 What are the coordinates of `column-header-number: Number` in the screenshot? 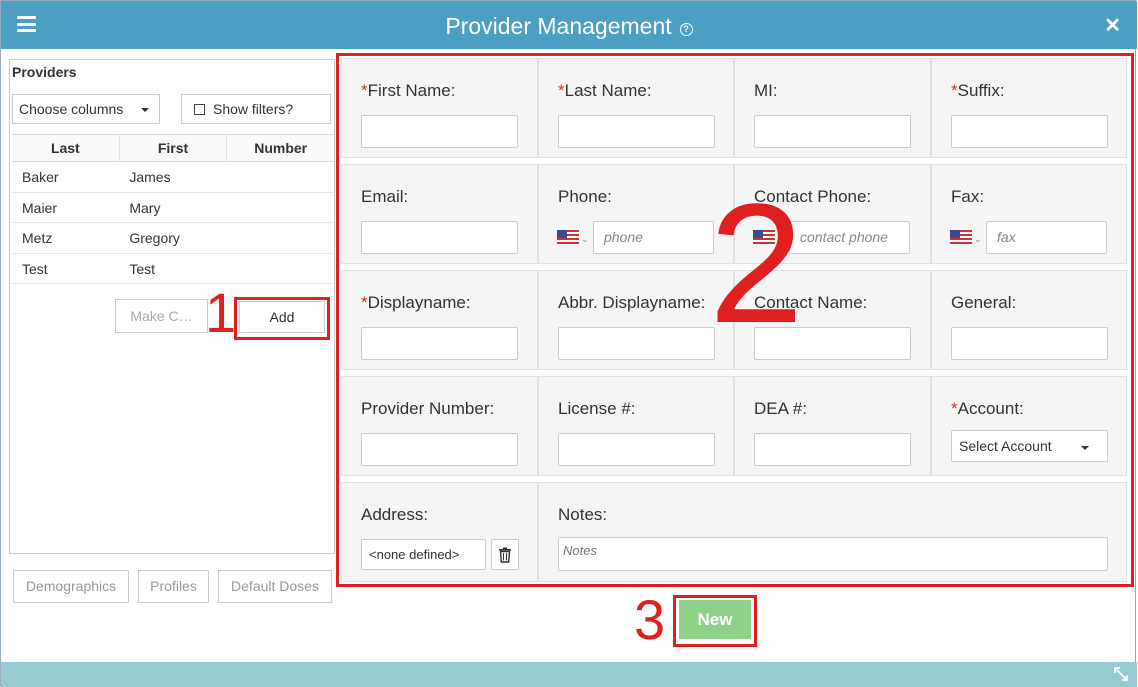 It's located at (280, 148).